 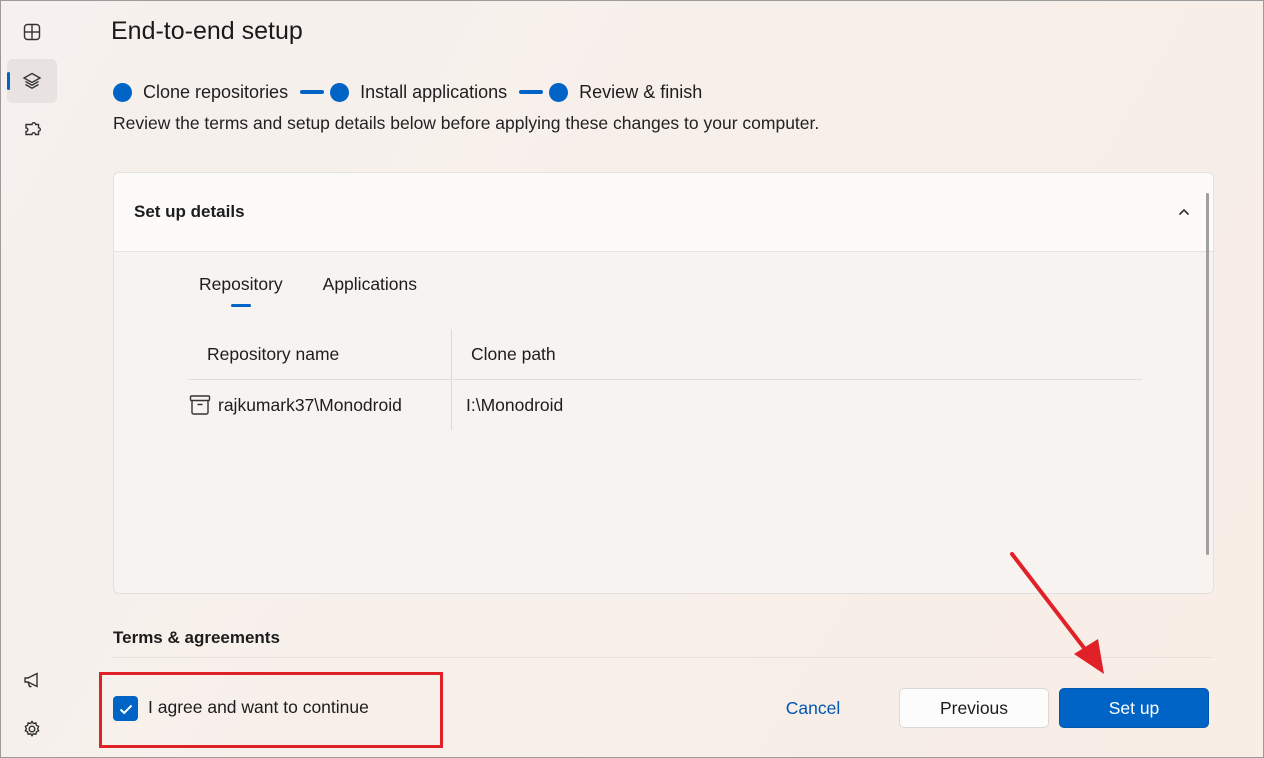 I want to click on dashboard-icon, so click(x=32, y=32).